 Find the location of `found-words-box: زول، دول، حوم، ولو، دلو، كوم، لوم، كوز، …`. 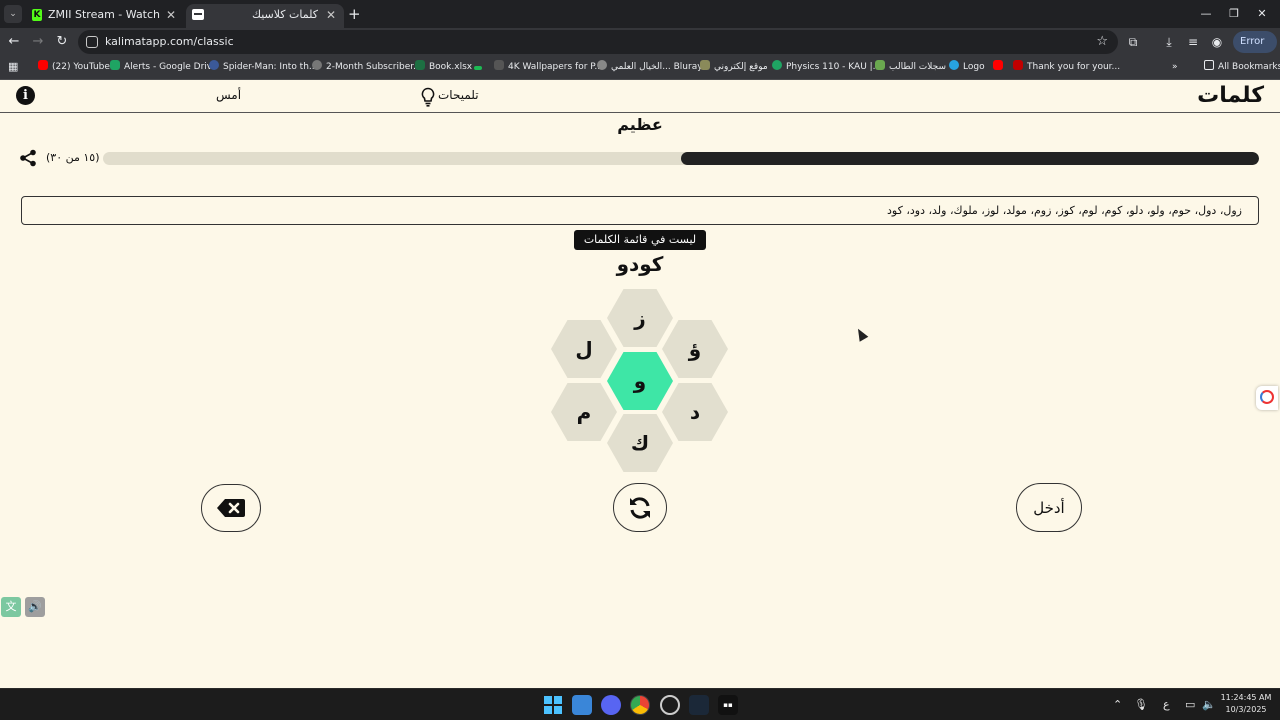

found-words-box: زول، دول، حوم، ولو، دلو، كوم، لوم، كوز، … is located at coordinates (640, 210).